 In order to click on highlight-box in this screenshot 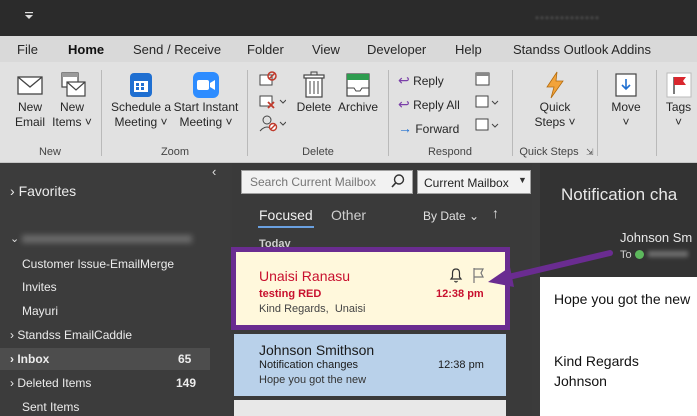, I will do `click(370, 288)`.